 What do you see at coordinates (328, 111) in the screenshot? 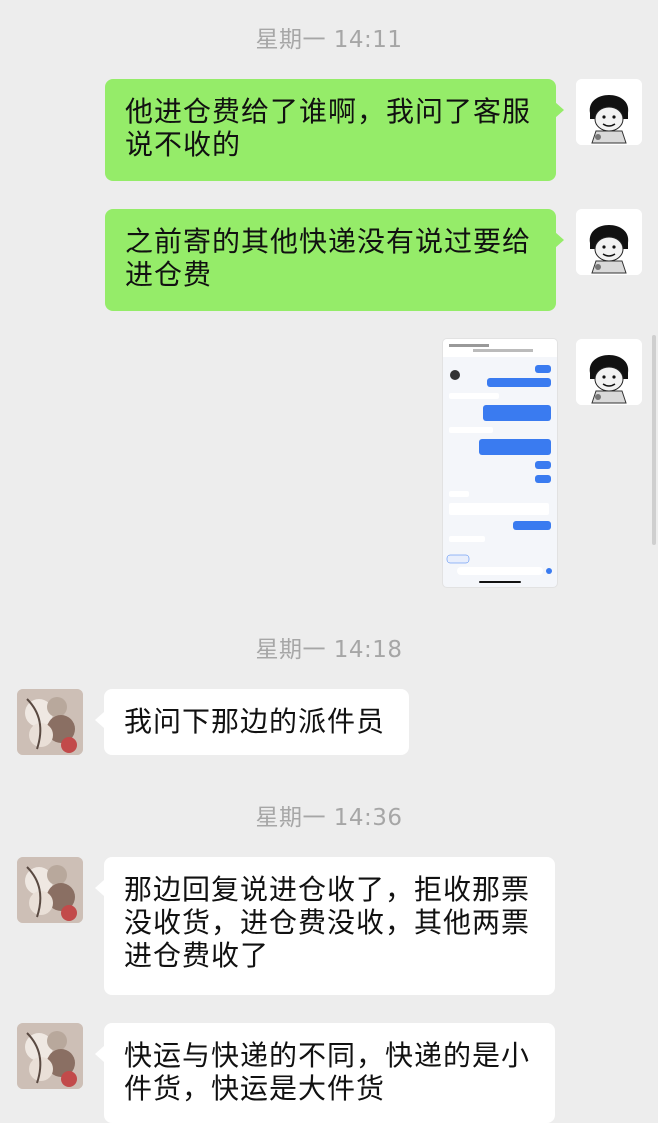
I see `message-line: 他进仓费给了谁啊，我问了客服` at bounding box center [328, 111].